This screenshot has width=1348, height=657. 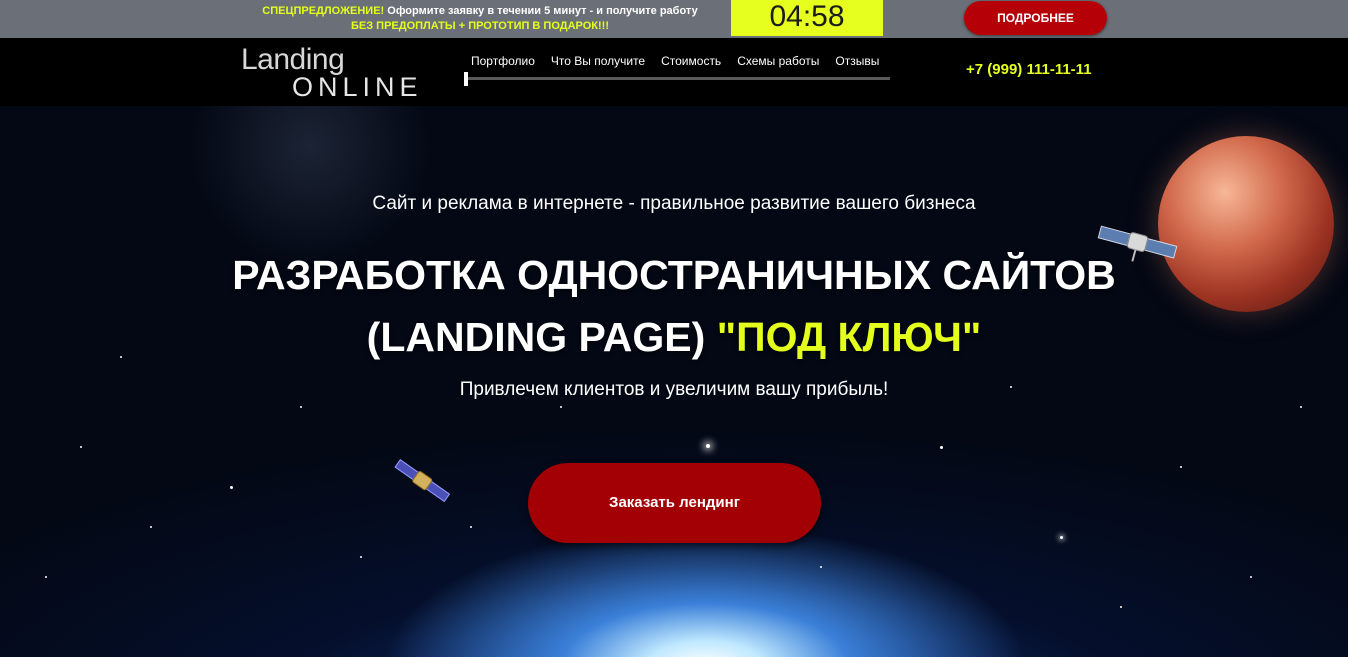 I want to click on countdown-timer: 04:58, so click(x=807, y=18).